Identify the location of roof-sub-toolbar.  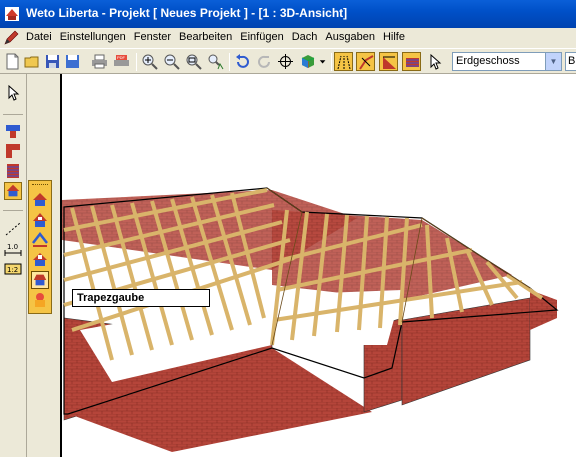
(40, 247).